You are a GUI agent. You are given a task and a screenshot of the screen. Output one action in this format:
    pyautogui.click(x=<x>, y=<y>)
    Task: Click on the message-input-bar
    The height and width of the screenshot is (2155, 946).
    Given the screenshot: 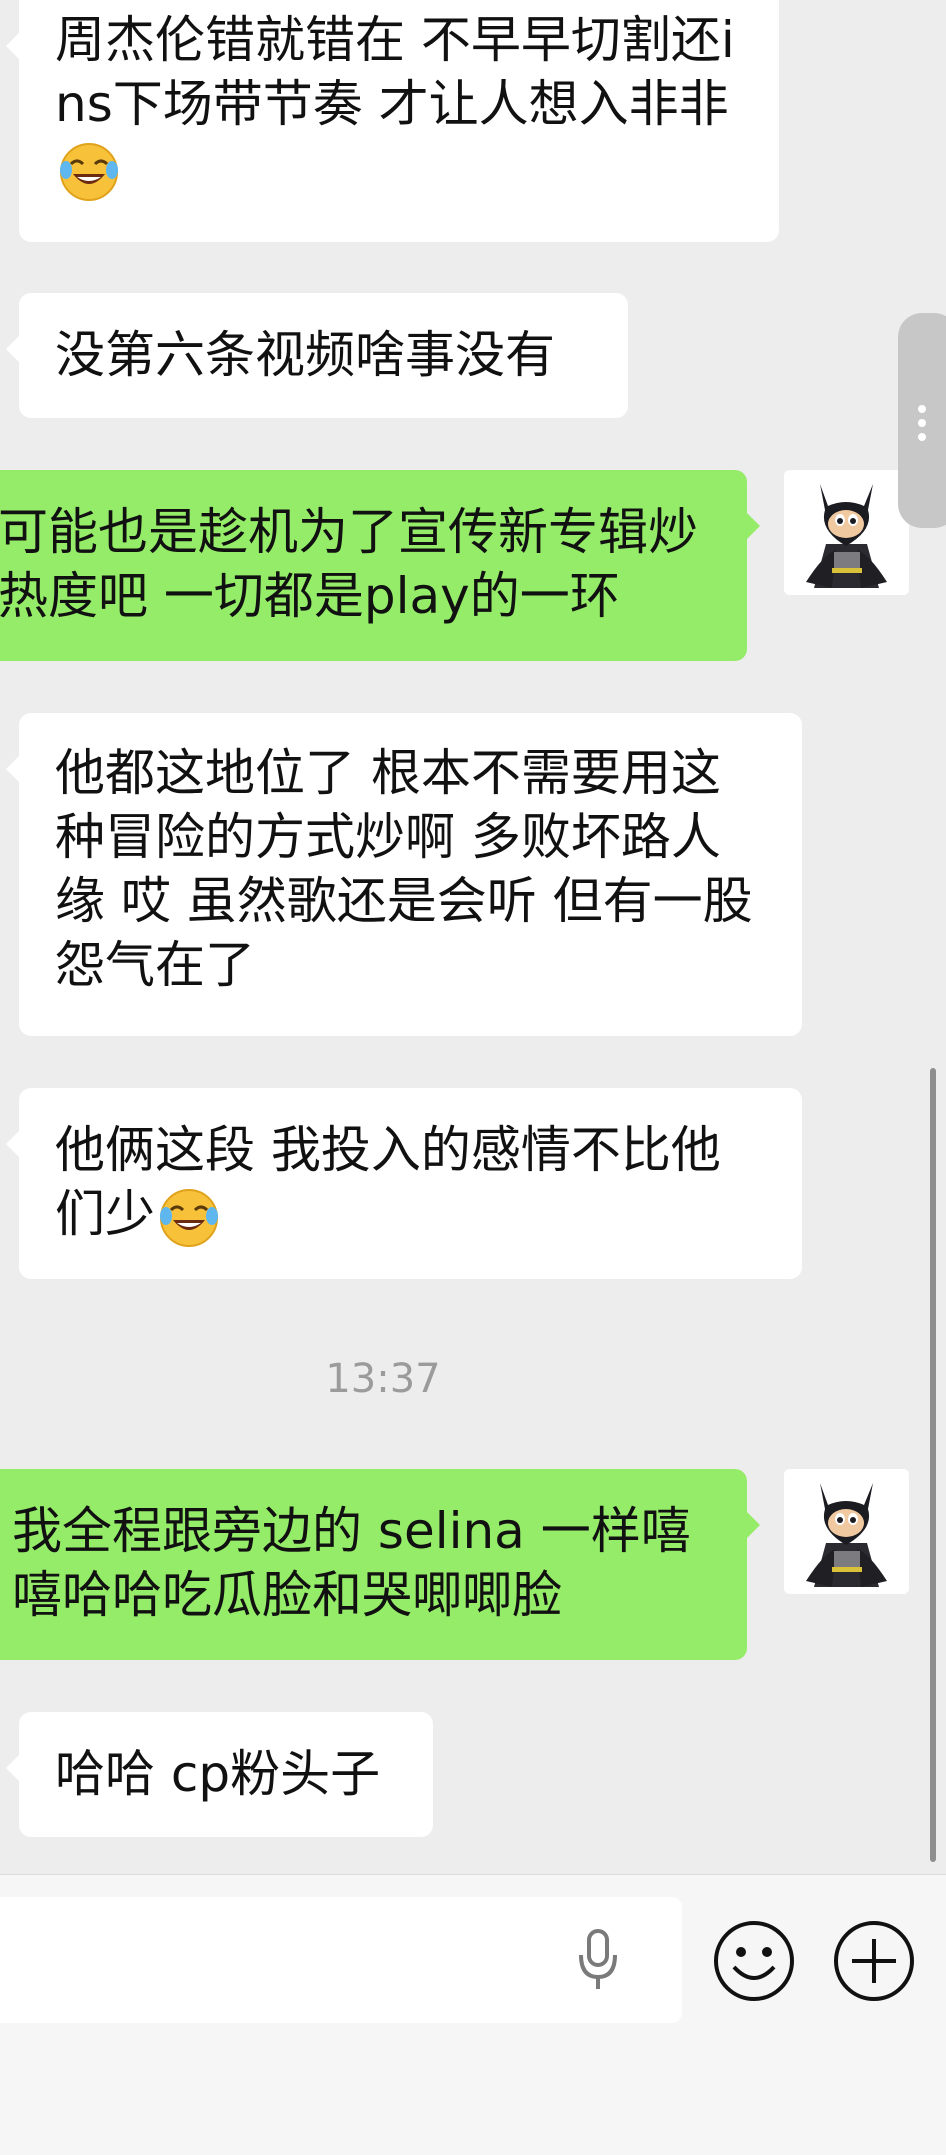 What is the action you would take?
    pyautogui.click(x=473, y=2014)
    